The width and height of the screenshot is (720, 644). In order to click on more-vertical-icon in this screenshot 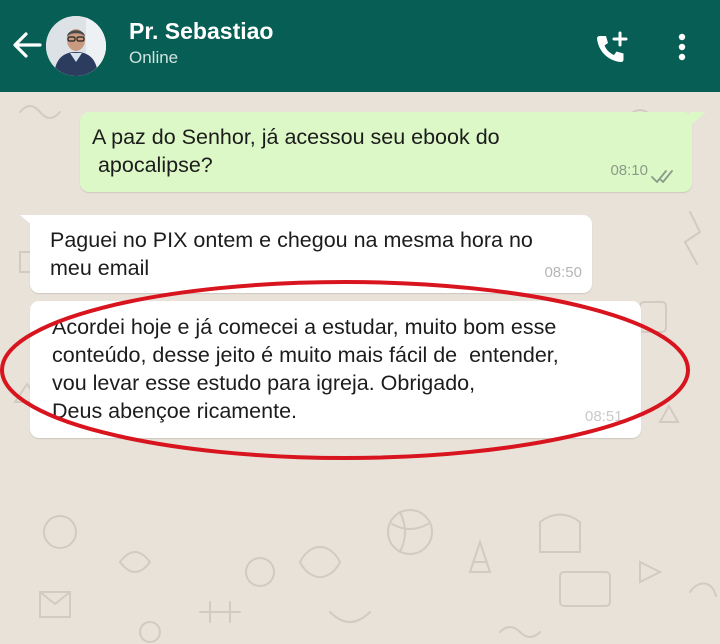, I will do `click(682, 48)`.